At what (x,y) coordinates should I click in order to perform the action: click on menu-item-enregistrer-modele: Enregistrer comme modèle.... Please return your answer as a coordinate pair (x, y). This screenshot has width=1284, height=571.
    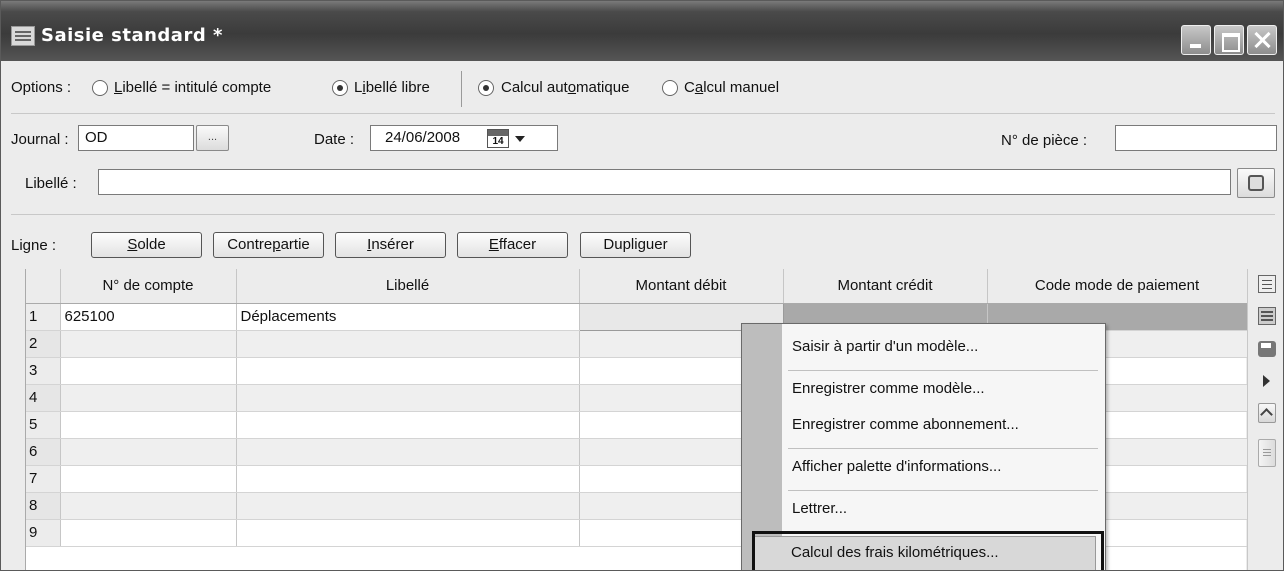
    Looking at the image, I should click on (888, 388).